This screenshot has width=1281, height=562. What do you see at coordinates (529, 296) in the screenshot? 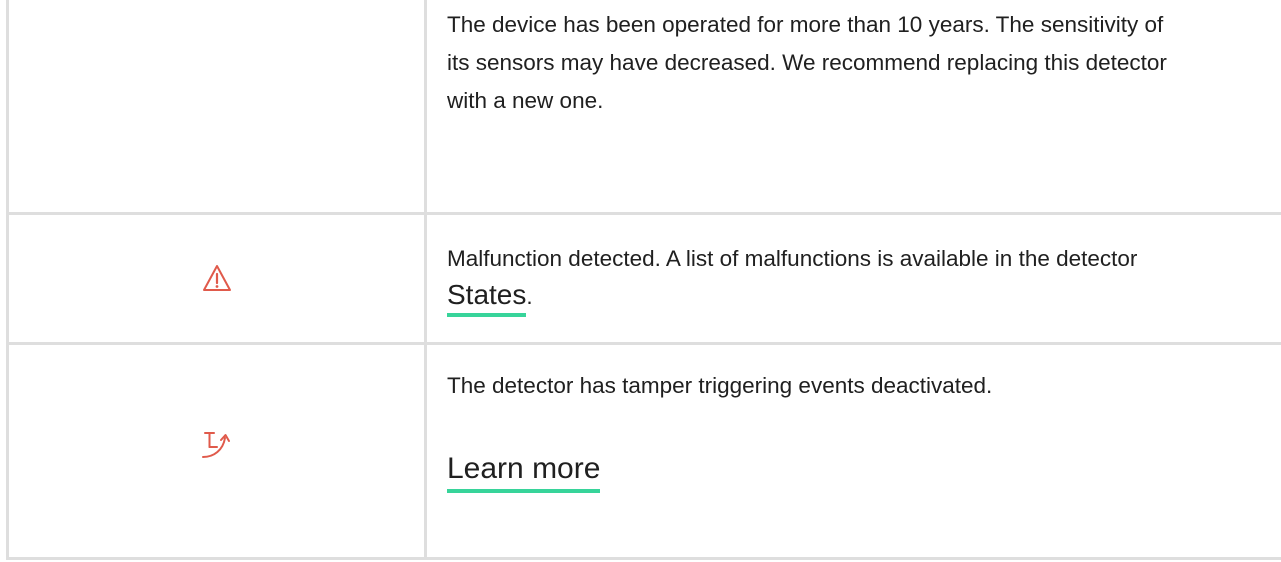
I see `description-text-end: .` at bounding box center [529, 296].